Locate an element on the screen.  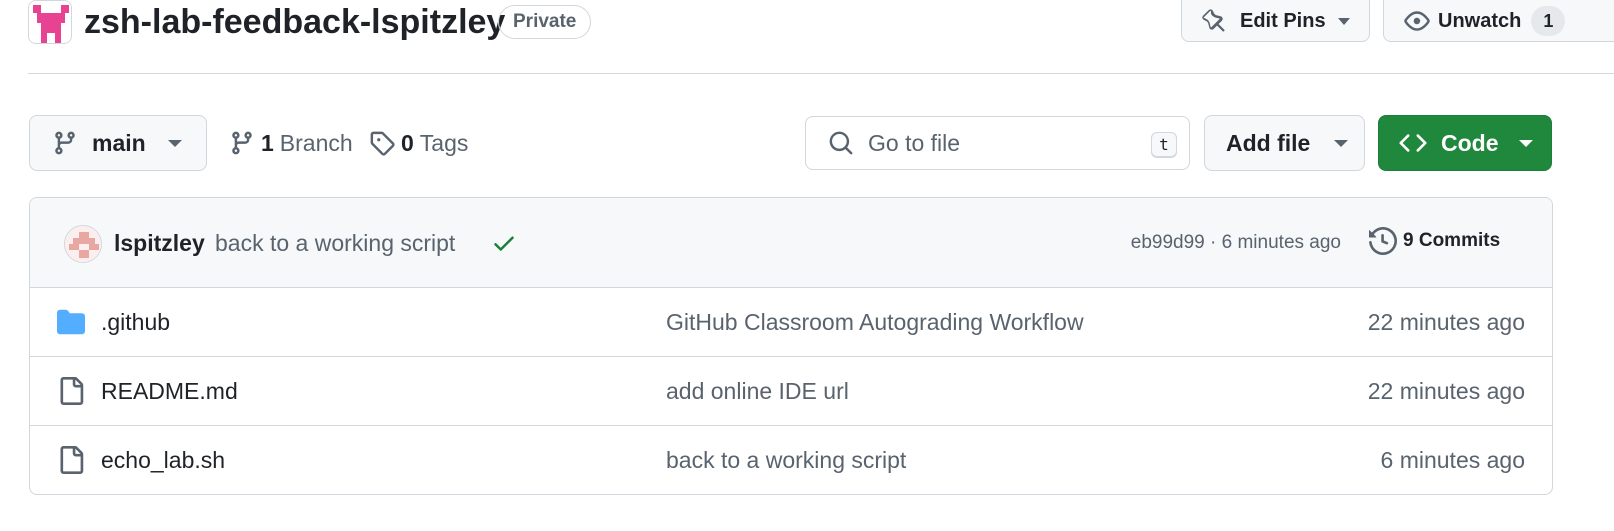
go-to-file-input is located at coordinates (998, 143).